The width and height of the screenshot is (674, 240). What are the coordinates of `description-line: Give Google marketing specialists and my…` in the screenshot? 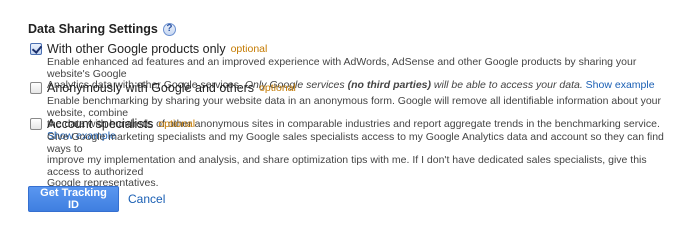 It's located at (355, 143).